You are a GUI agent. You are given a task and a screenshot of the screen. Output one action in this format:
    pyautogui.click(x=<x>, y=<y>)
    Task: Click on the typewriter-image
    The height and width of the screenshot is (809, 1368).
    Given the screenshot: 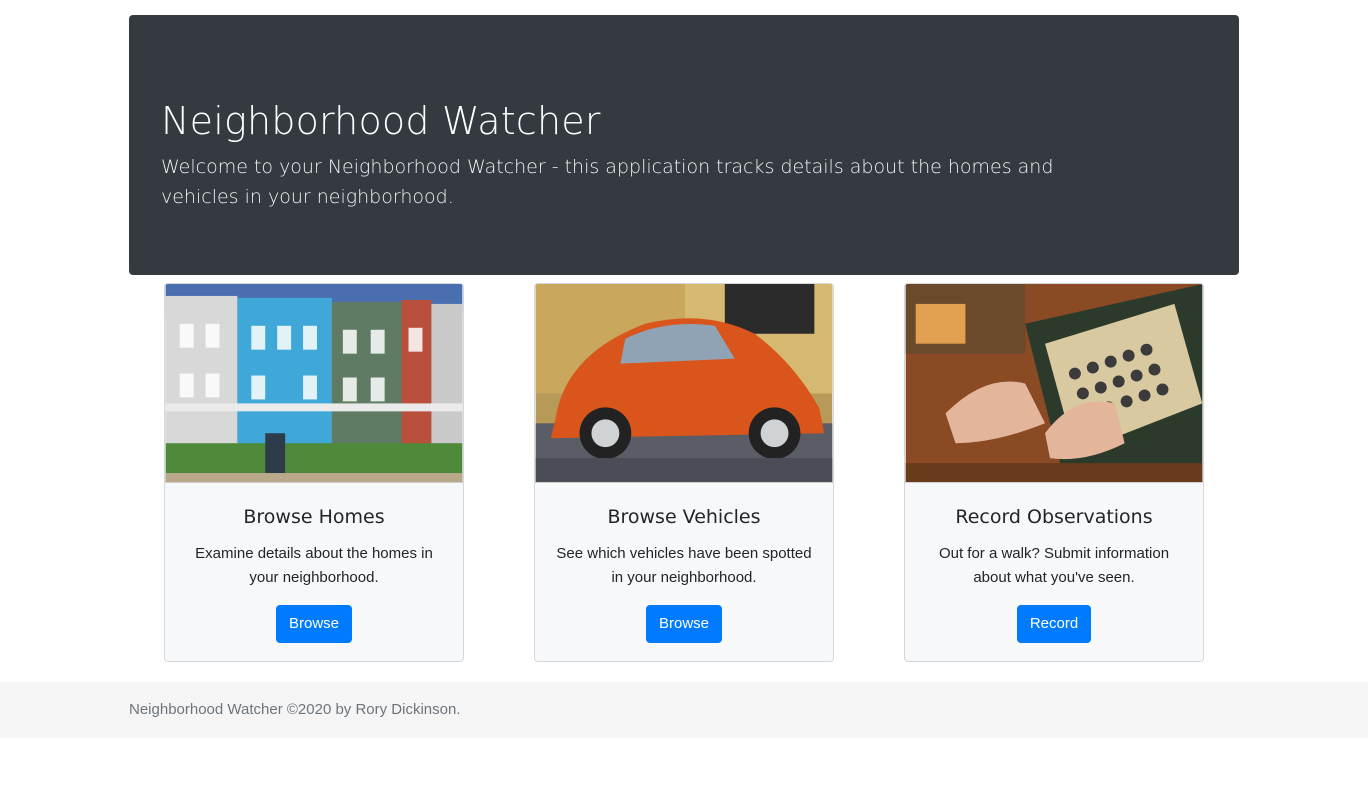 What is the action you would take?
    pyautogui.click(x=1054, y=383)
    